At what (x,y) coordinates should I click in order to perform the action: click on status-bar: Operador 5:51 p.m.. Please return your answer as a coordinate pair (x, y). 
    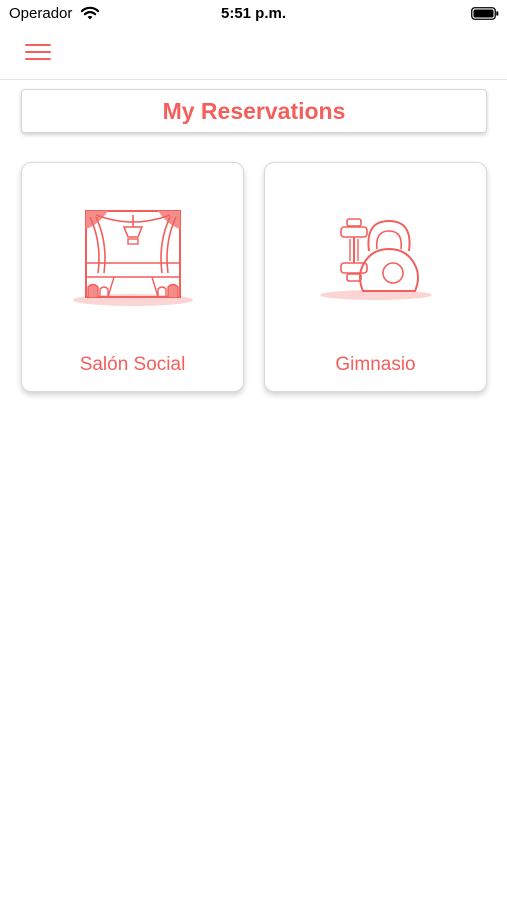
    Looking at the image, I should click on (253, 14).